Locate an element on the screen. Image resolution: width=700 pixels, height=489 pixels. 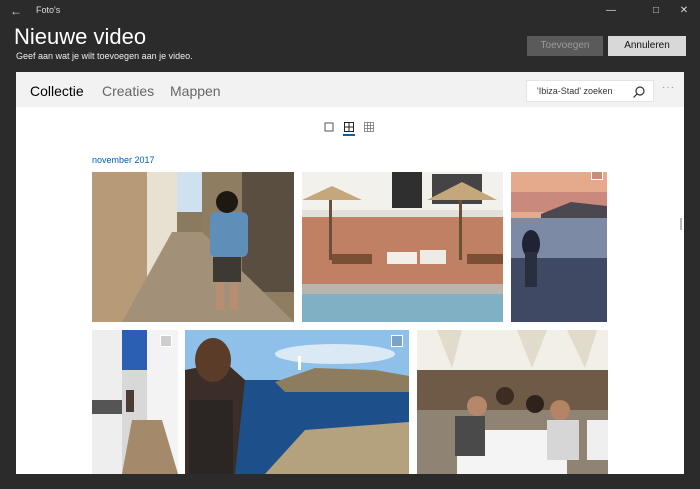
search-text: 'Ibiza-Stad' zoeken is located at coordinates (575, 91).